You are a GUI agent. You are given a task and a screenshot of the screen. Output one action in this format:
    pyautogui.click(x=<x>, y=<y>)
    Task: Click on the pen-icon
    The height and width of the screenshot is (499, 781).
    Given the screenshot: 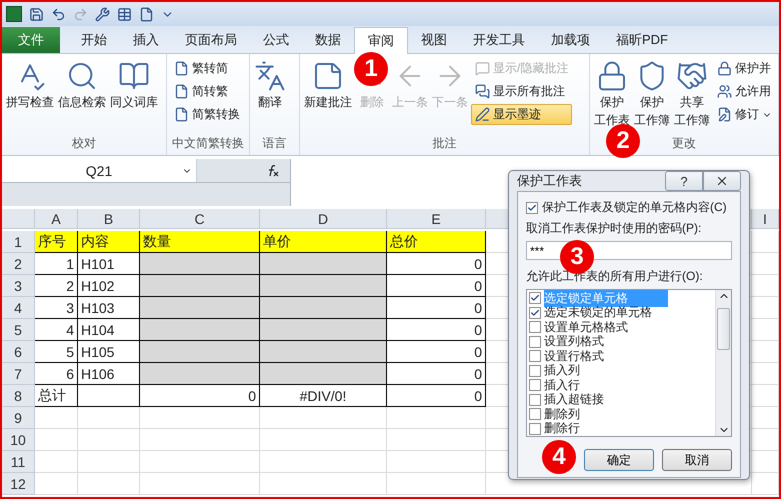 What is the action you would take?
    pyautogui.click(x=482, y=114)
    